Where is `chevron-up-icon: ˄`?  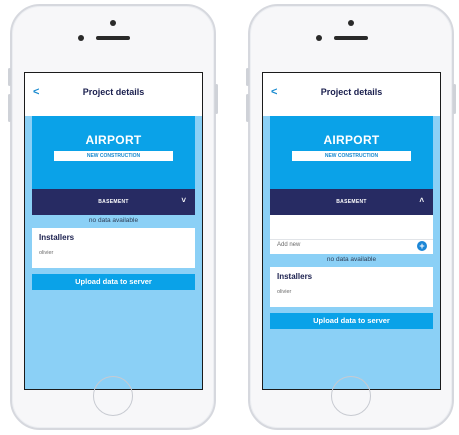
chevron-up-icon: ˄ is located at coordinates (421, 200).